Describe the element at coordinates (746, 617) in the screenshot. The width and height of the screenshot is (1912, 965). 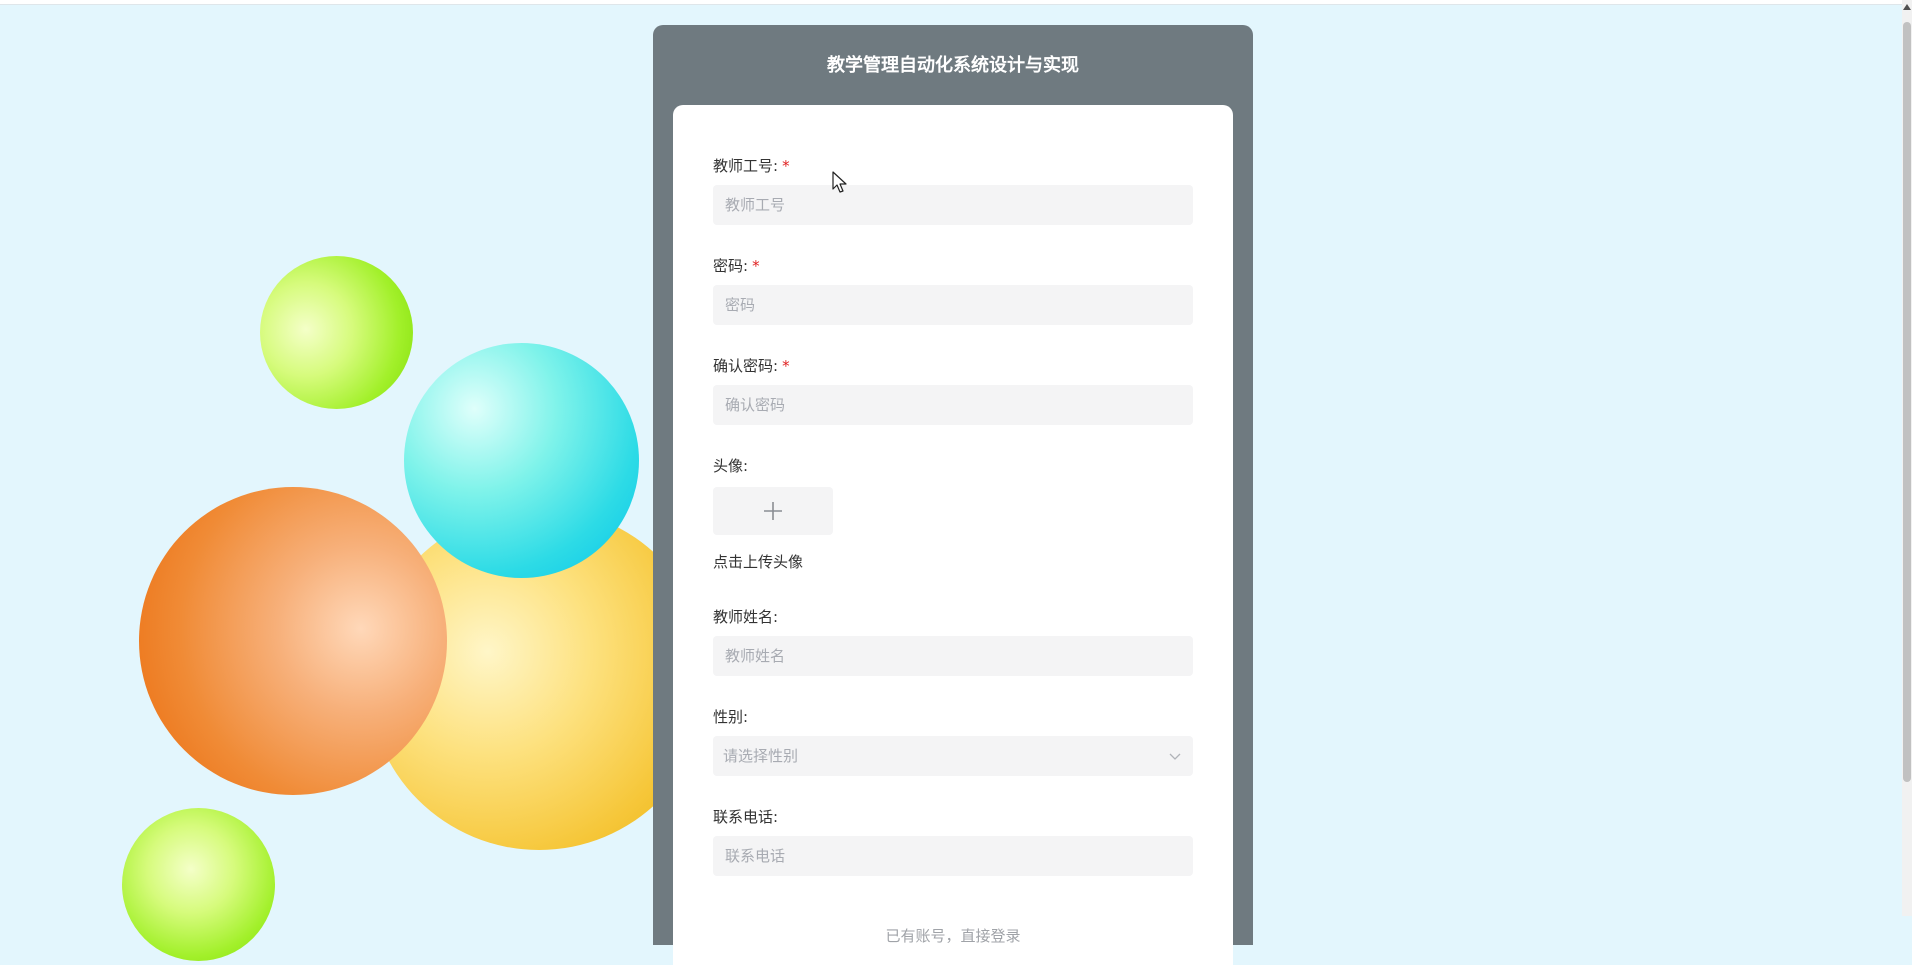
I see `teacher-name-label: 教师姓名:` at that location.